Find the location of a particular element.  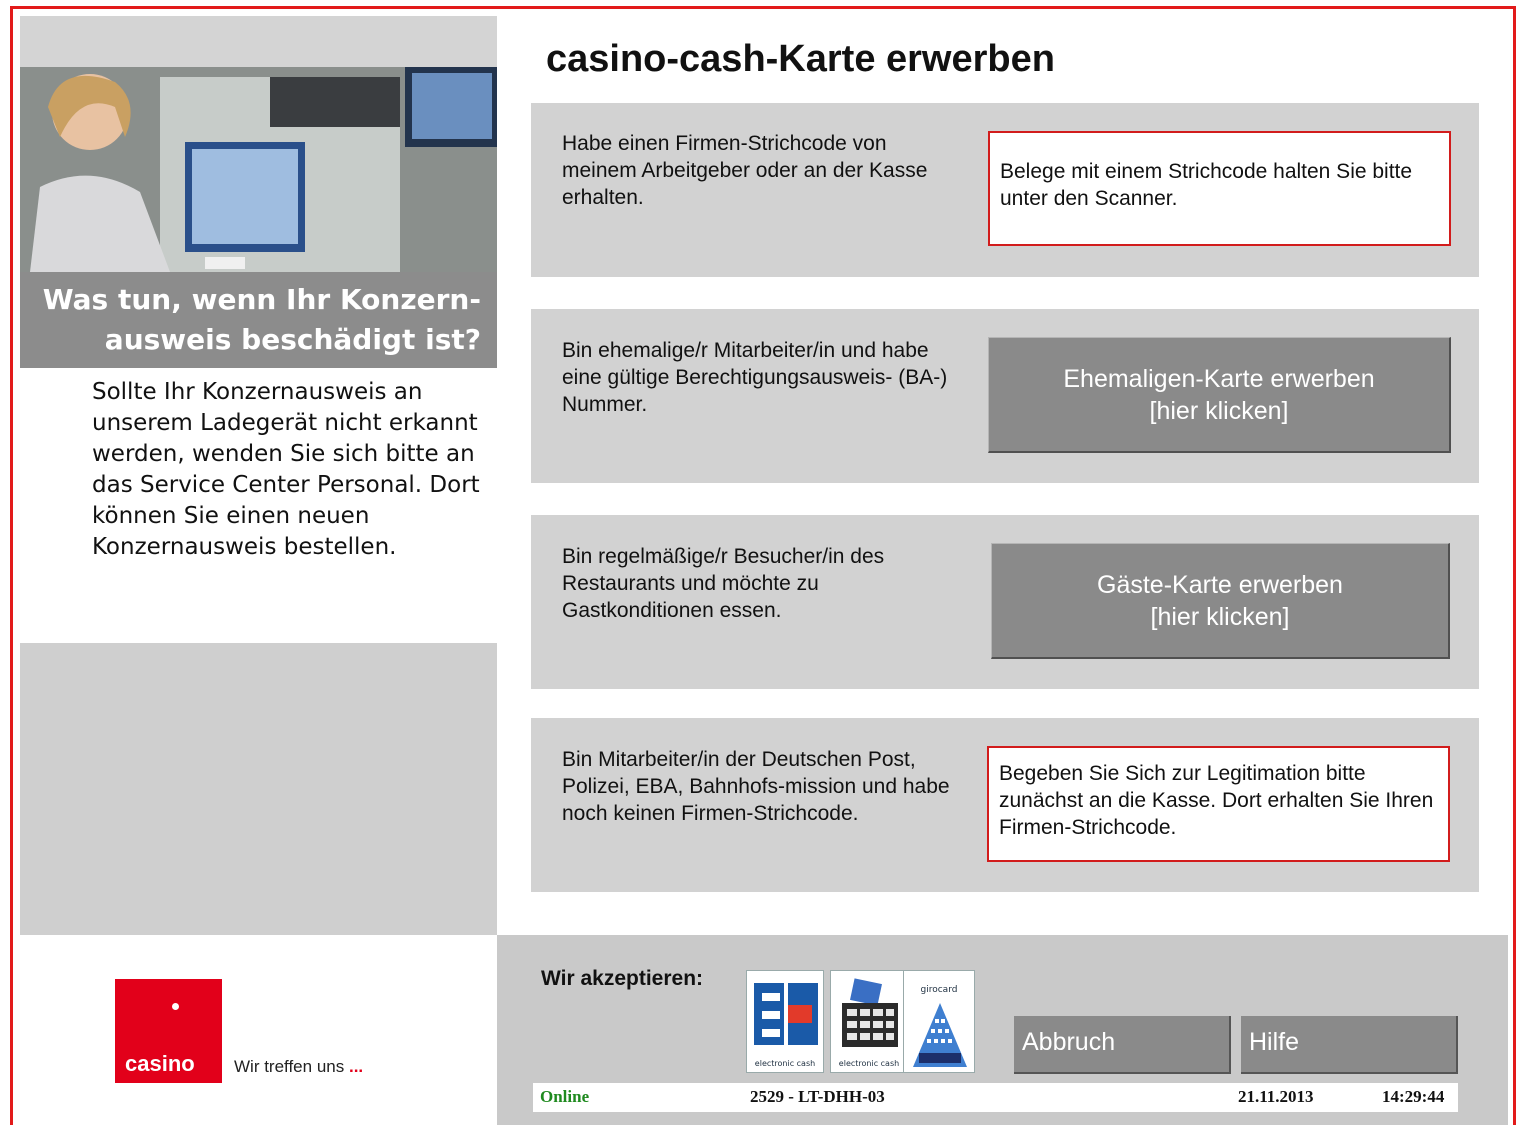

connection-status: Online is located at coordinates (565, 1096).